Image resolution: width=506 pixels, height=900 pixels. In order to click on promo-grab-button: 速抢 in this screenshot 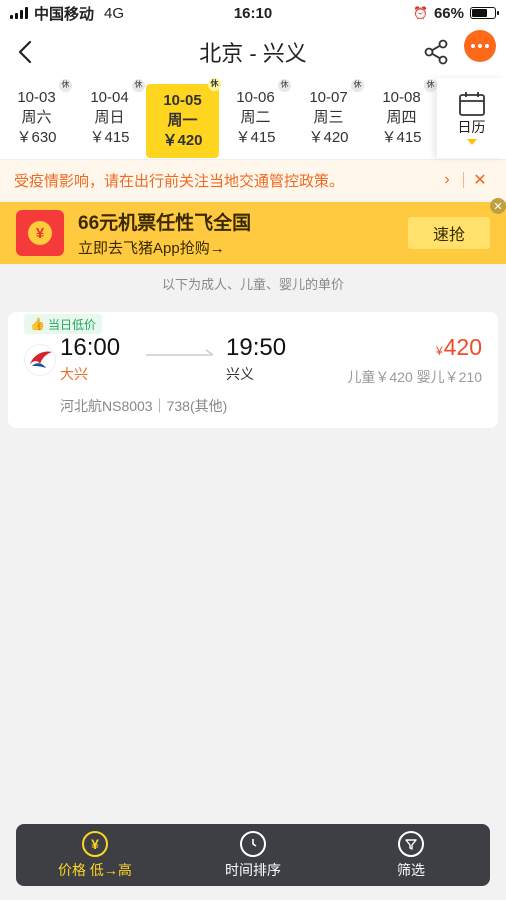, I will do `click(449, 233)`.